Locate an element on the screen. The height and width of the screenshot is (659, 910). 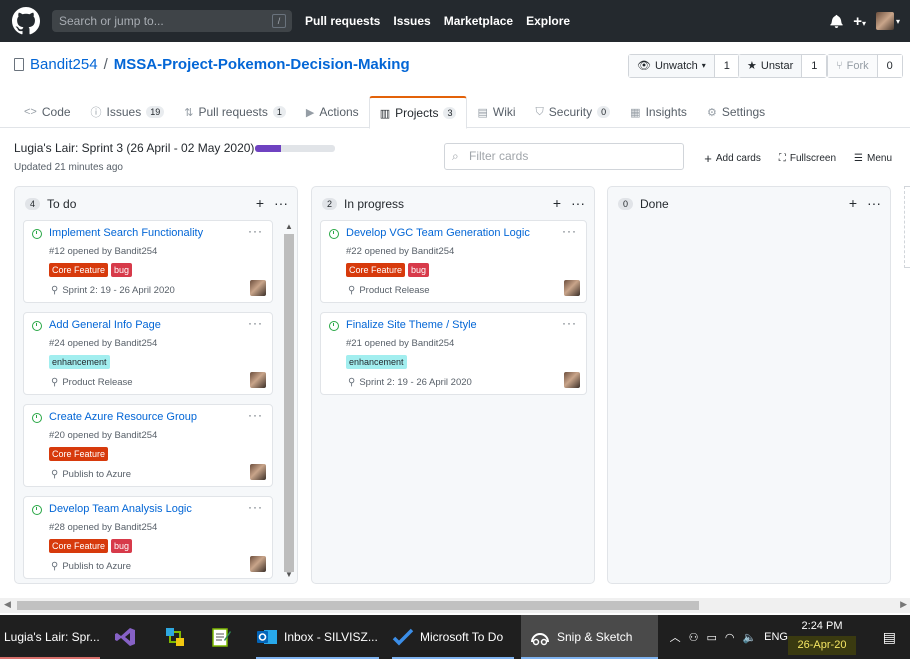
unstar-button: ★ Unstar is located at coordinates (770, 66).